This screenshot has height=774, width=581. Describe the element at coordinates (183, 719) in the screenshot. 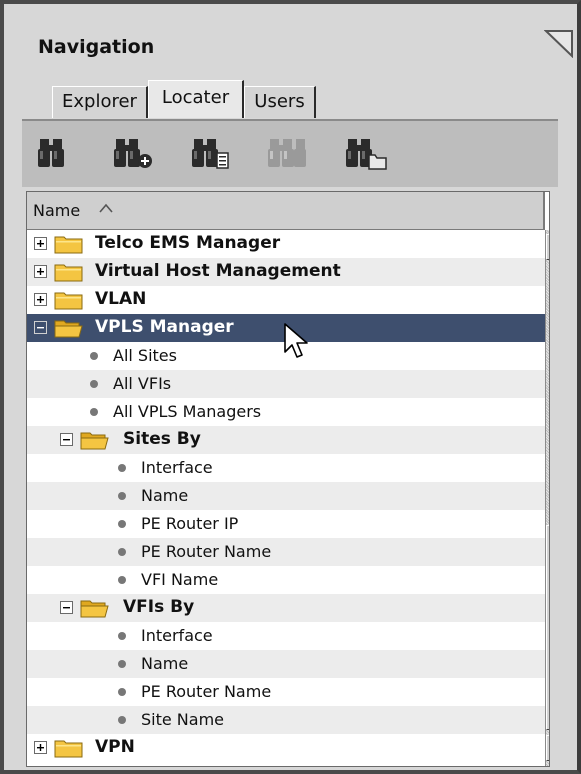

I see `tree-row-label: Site Name` at that location.